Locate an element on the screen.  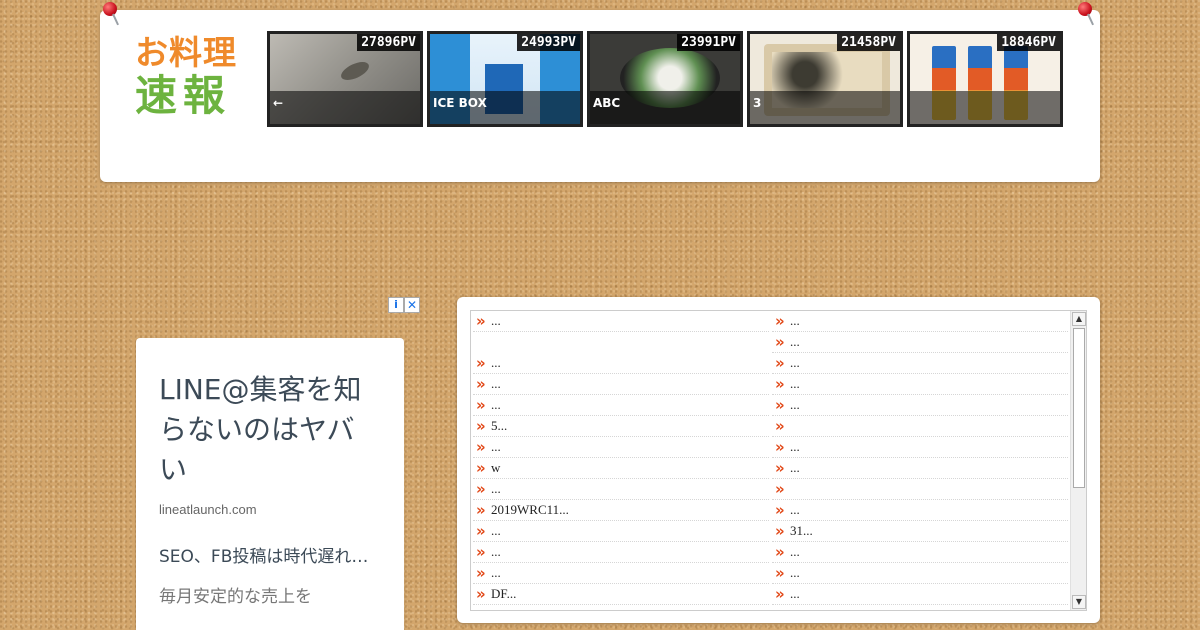
ad-close-icon: ✕ is located at coordinates (412, 305).